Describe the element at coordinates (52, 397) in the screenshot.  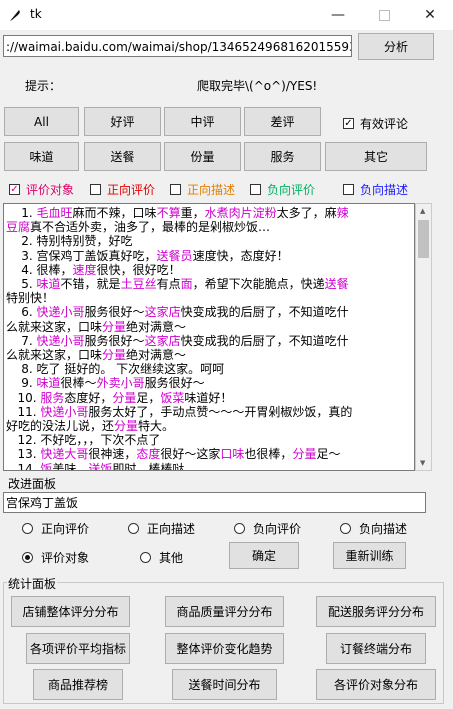
I see `review-target-highlight: 服务` at that location.